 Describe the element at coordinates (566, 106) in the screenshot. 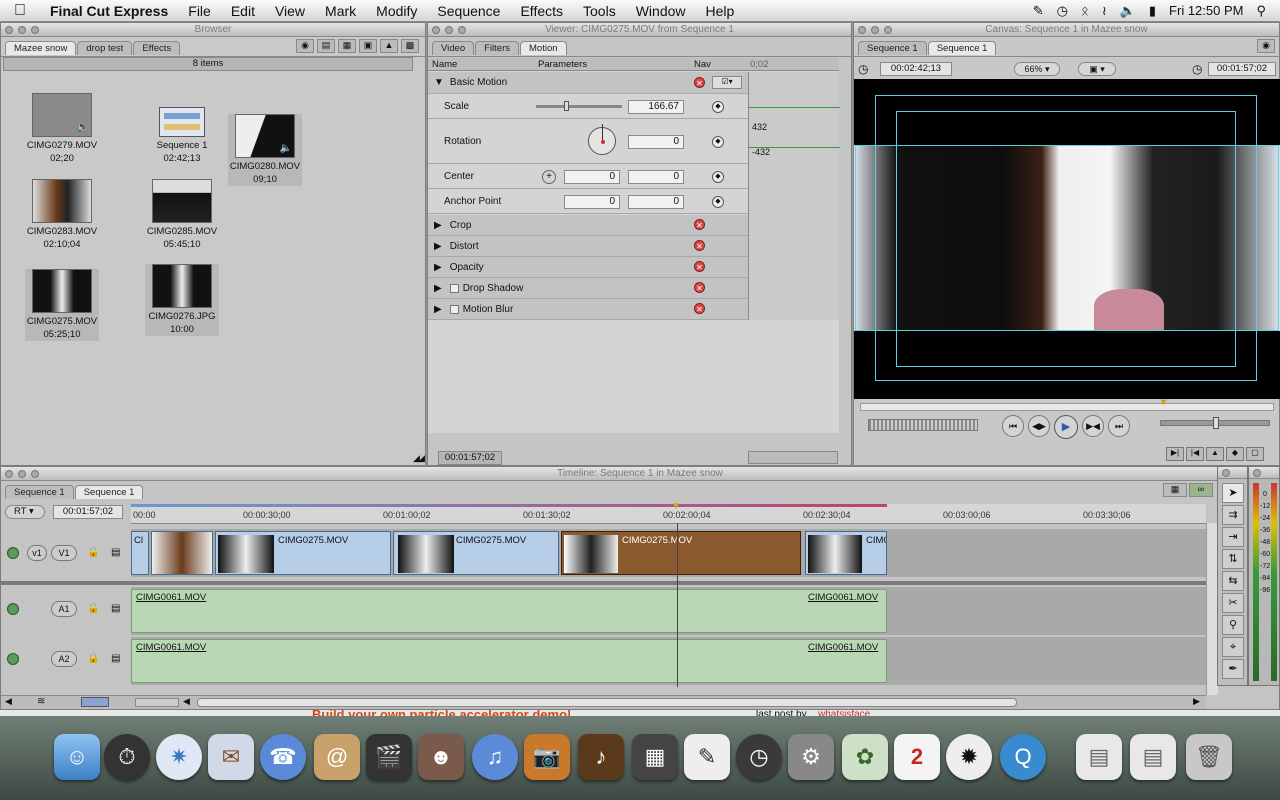

I see `slider-thumb` at that location.